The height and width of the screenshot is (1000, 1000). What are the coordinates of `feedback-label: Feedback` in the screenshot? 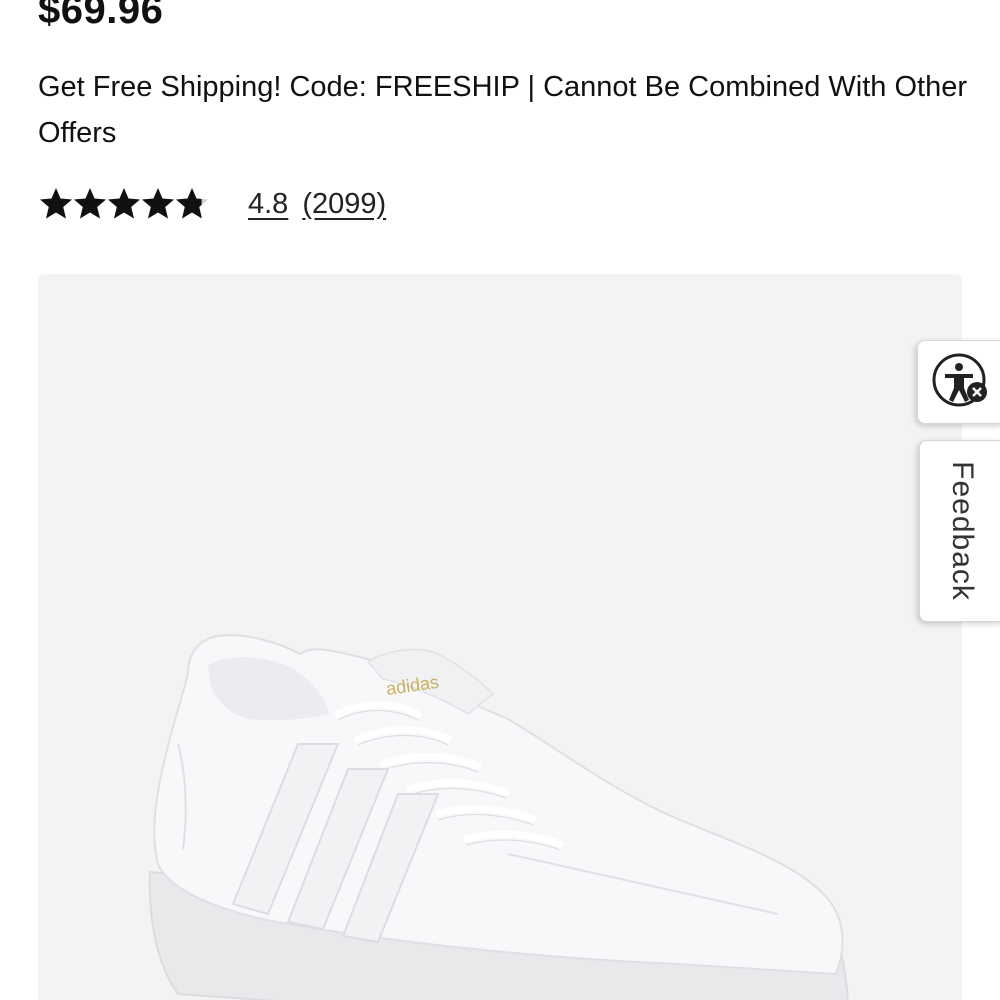 It's located at (962, 531).